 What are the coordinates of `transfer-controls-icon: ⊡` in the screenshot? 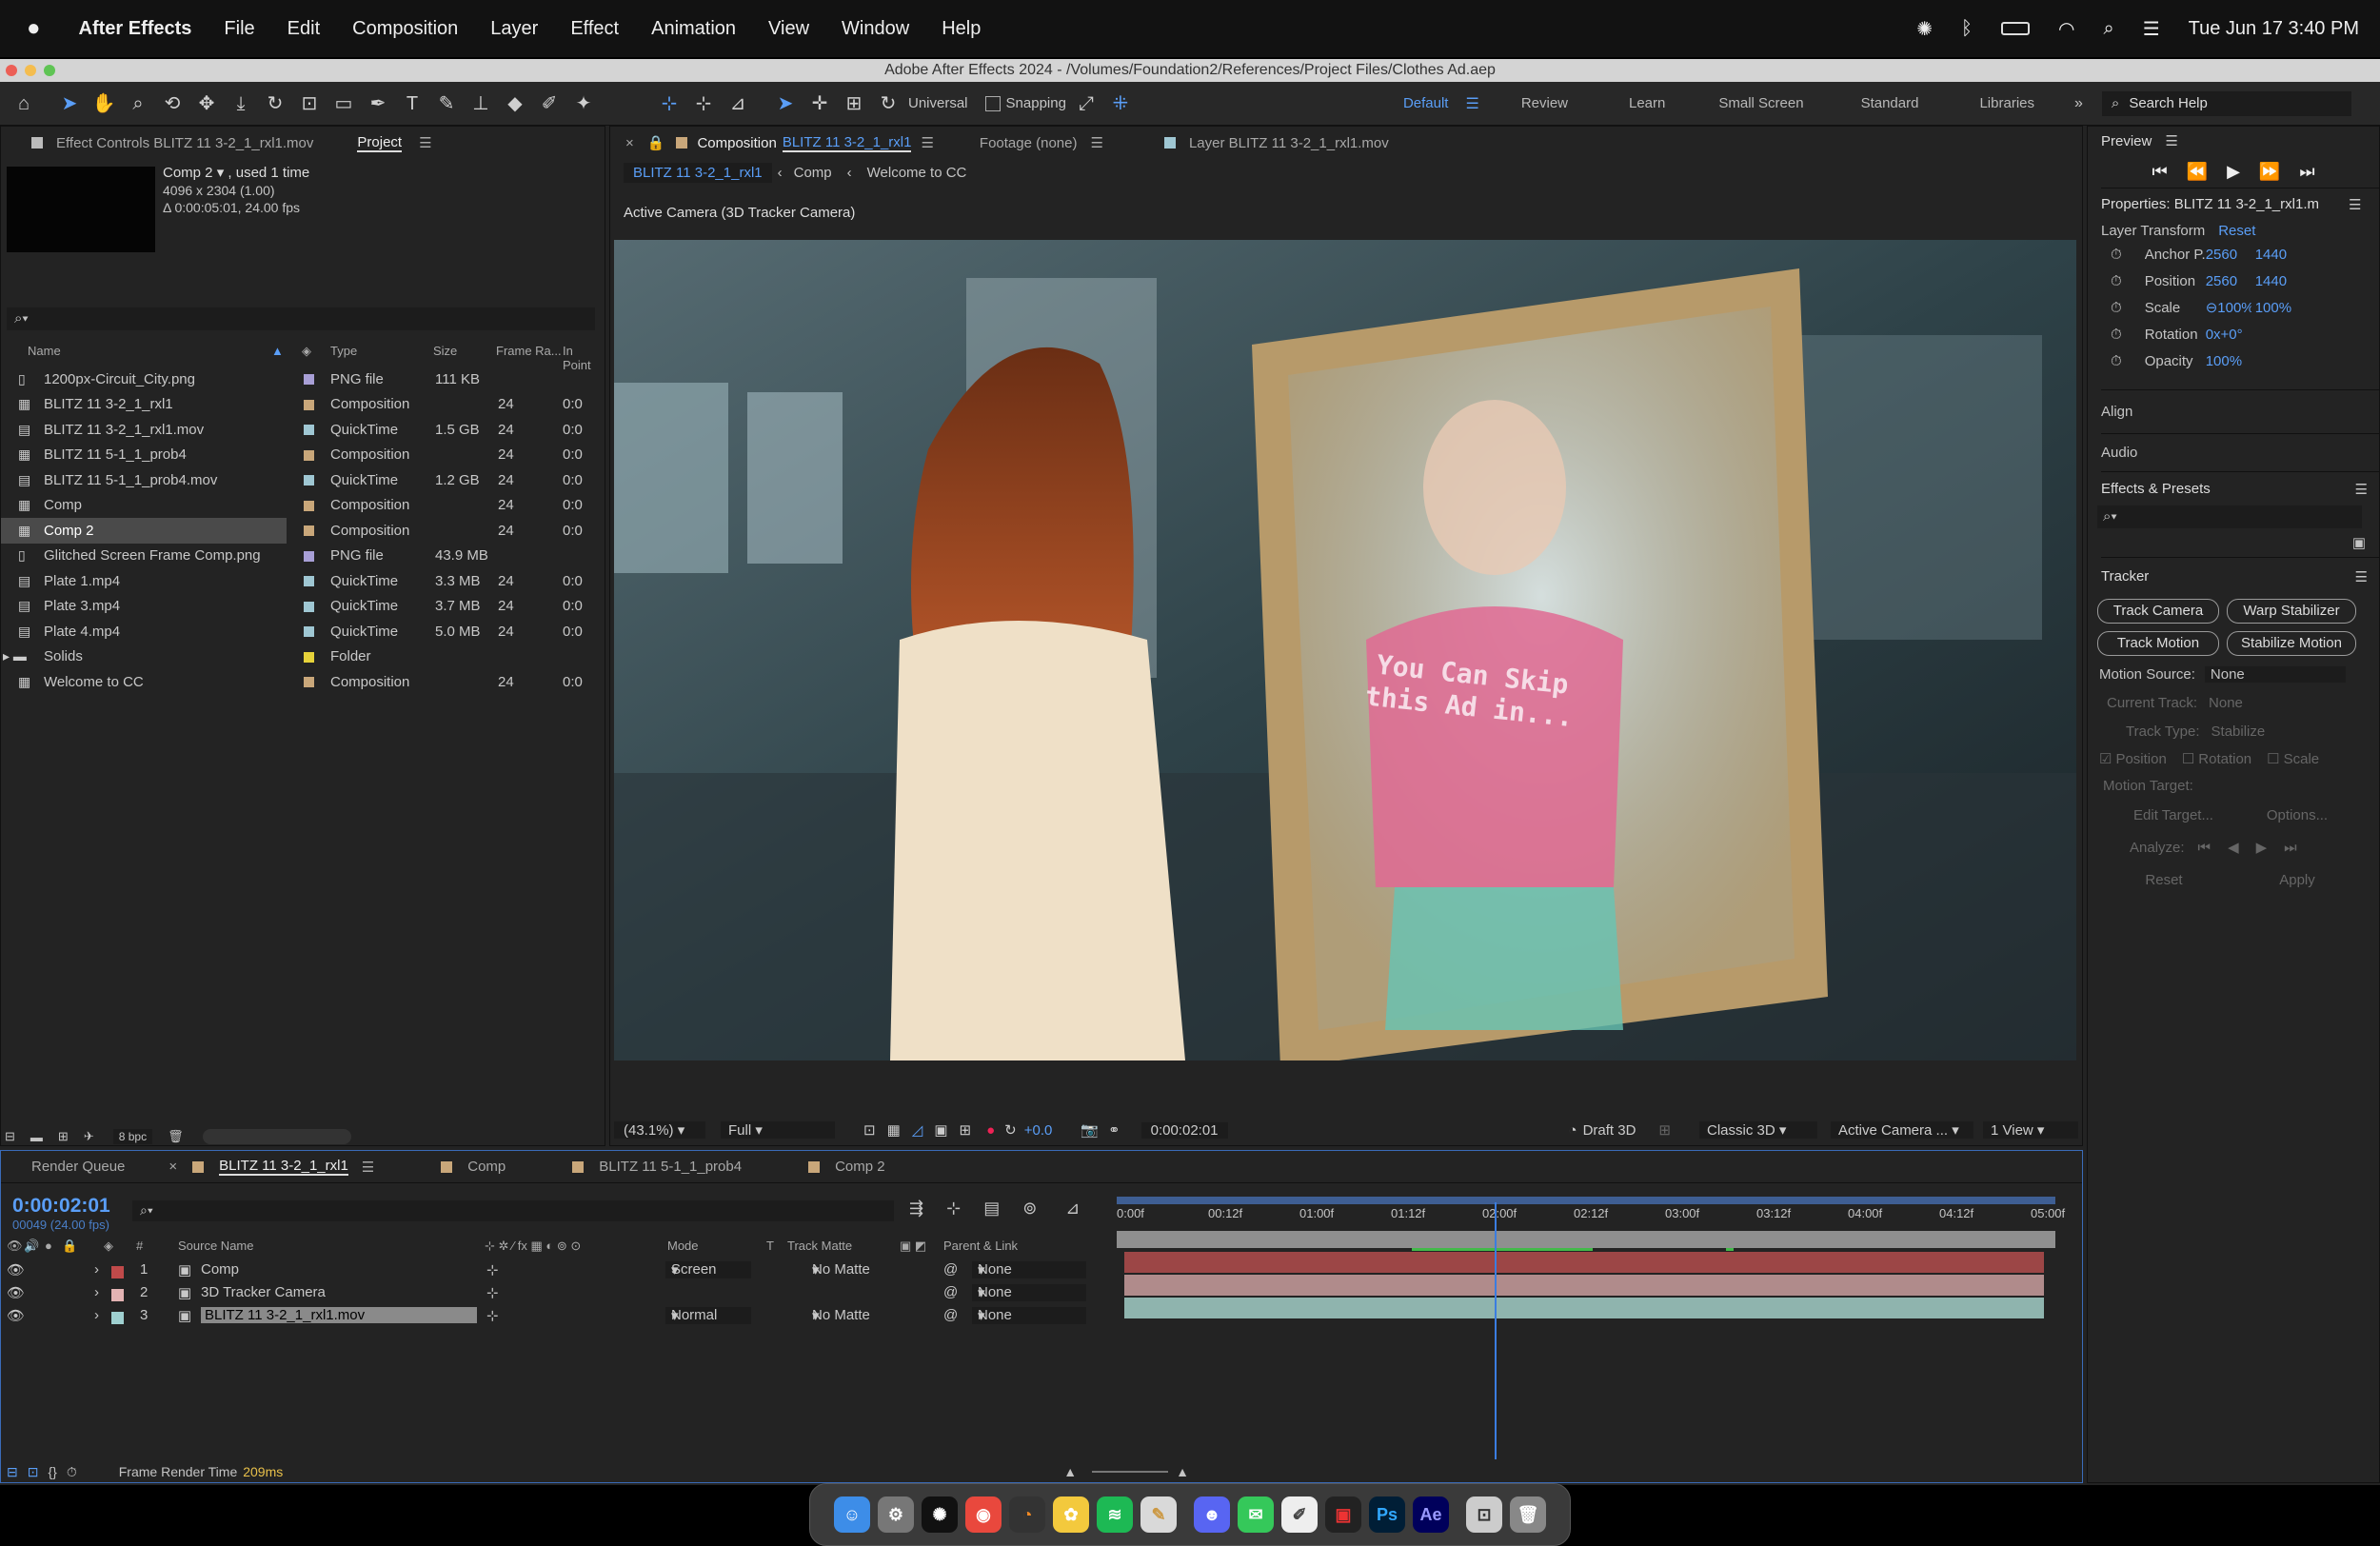 It's located at (33, 1472).